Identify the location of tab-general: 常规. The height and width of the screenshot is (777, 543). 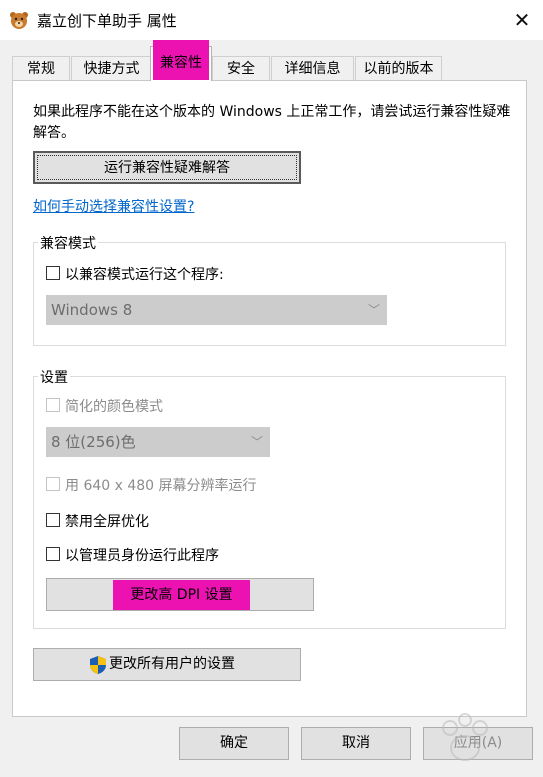
(41, 68).